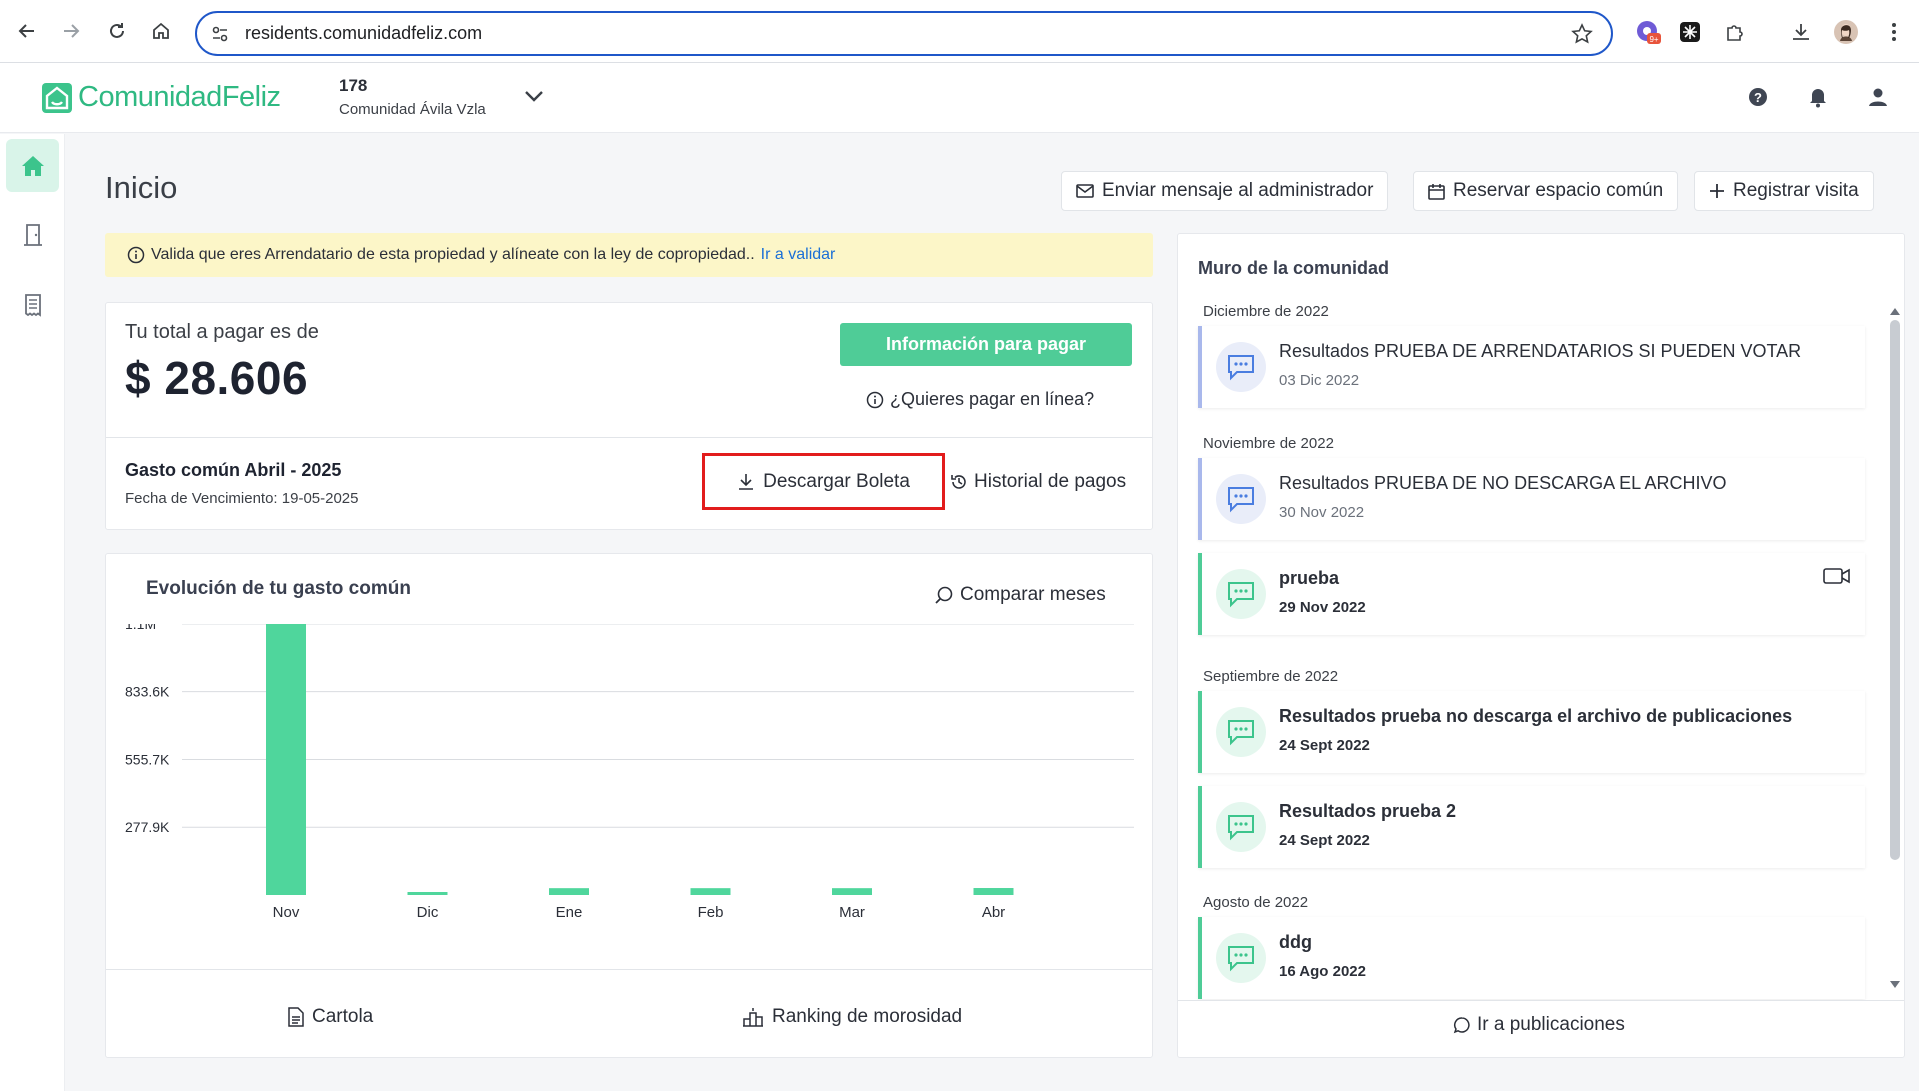 The image size is (1919, 1091). Describe the element at coordinates (852, 912) in the screenshot. I see `x-tick-label: Mar` at that location.